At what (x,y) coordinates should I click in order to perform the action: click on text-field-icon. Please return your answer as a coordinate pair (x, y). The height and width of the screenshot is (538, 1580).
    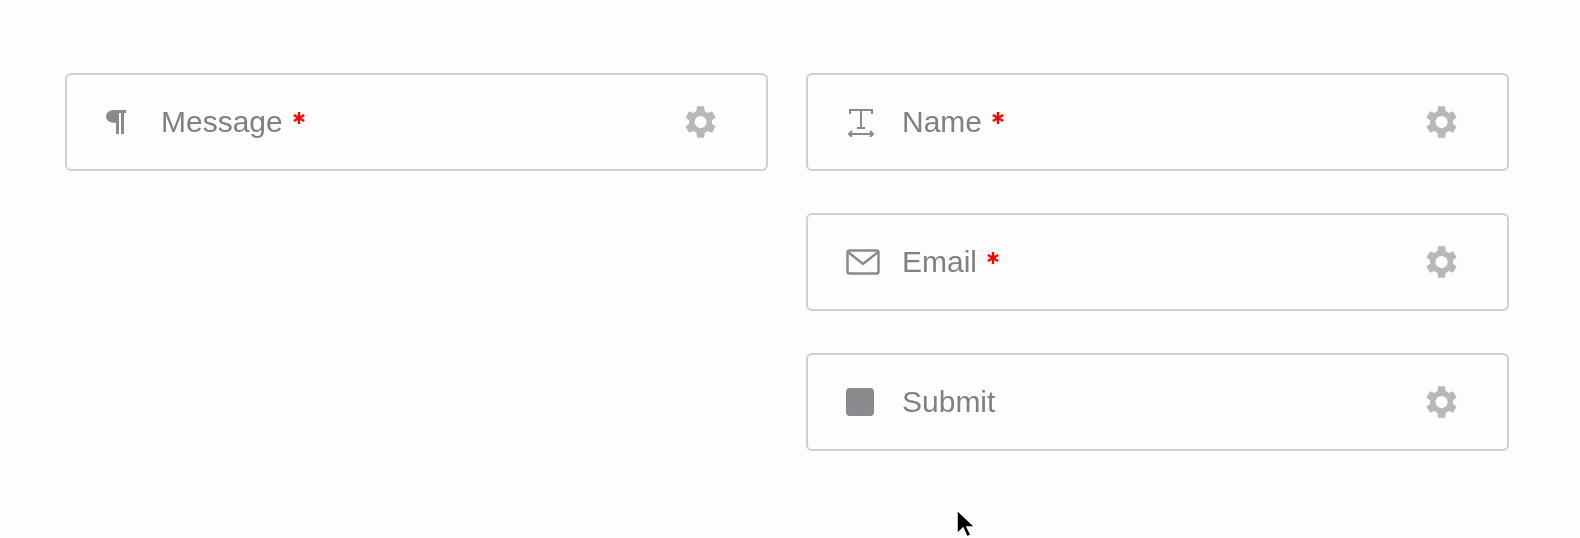
    Looking at the image, I should click on (861, 122).